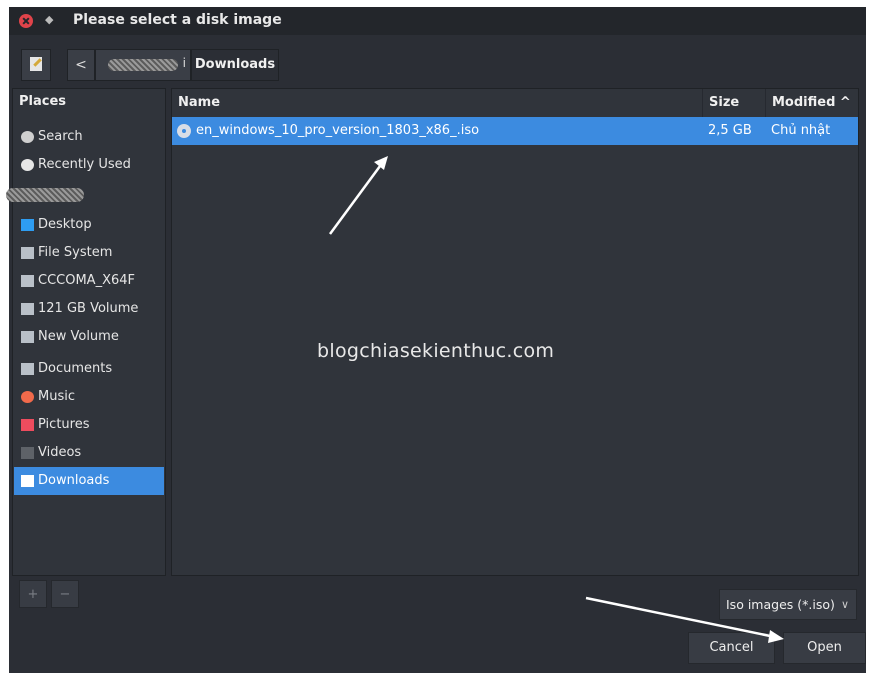  I want to click on arrow-to-file, so click(358, 195).